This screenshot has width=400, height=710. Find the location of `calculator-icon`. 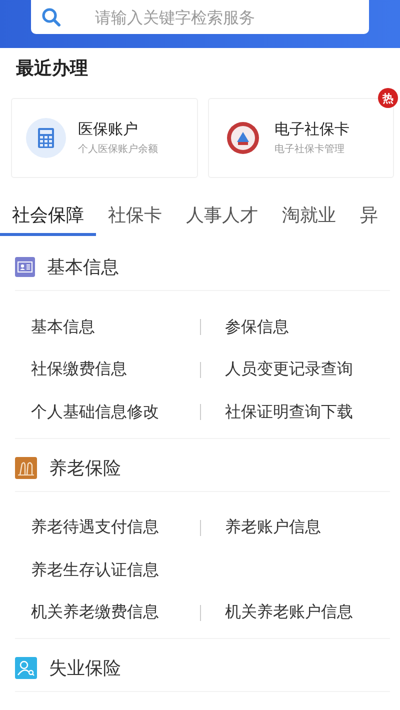

calculator-icon is located at coordinates (46, 138).